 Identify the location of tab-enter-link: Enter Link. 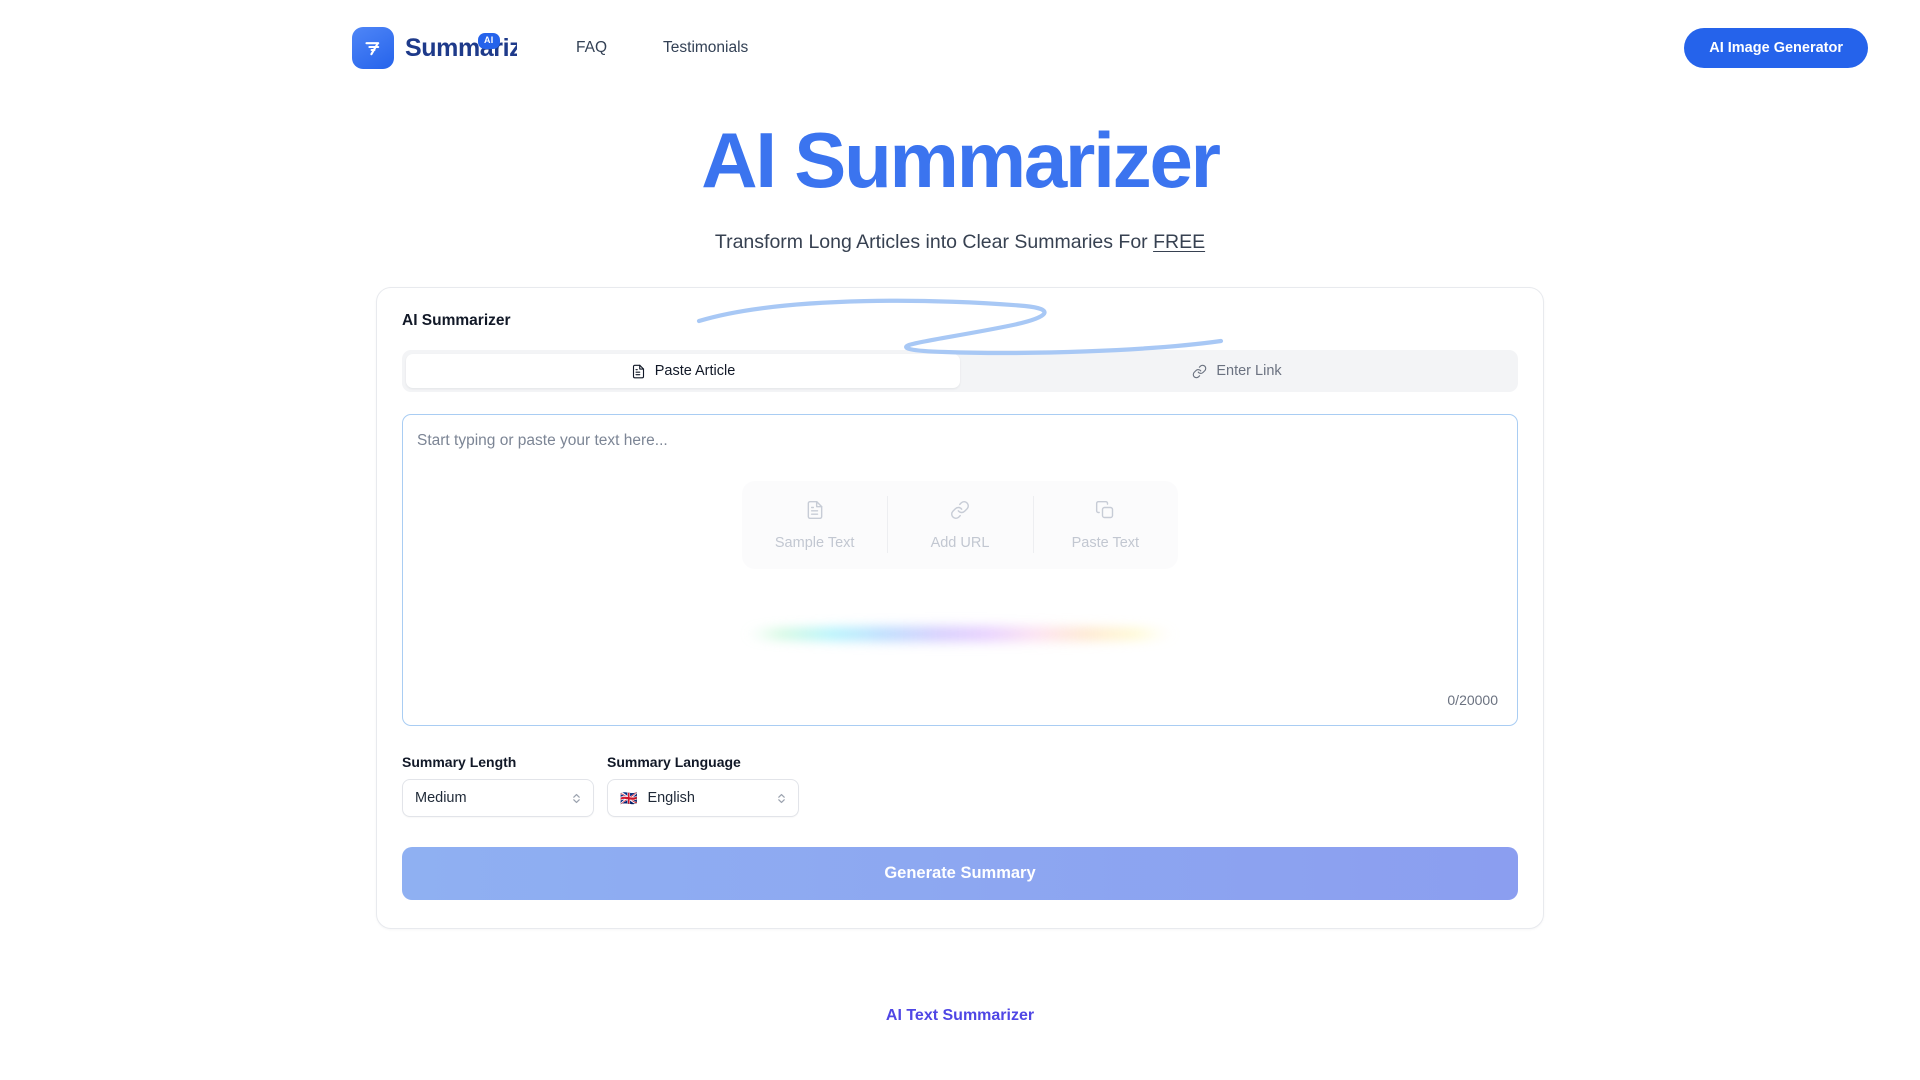
(1237, 371).